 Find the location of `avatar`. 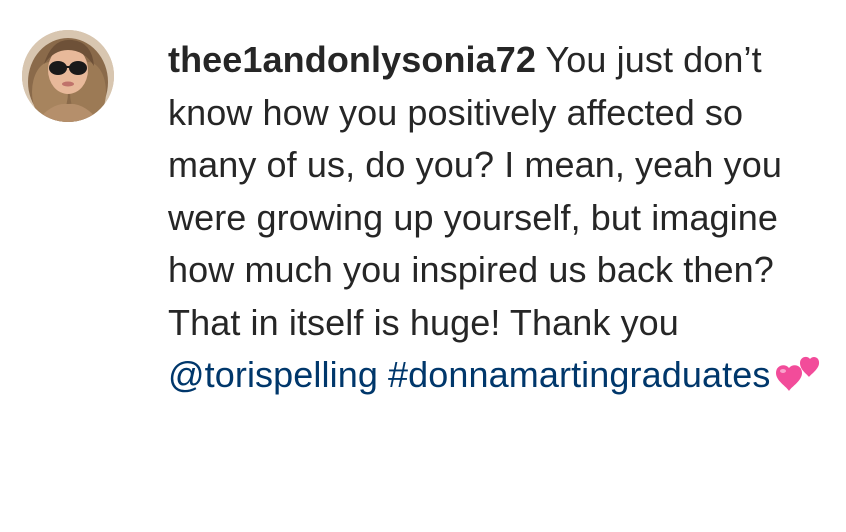

avatar is located at coordinates (68, 76).